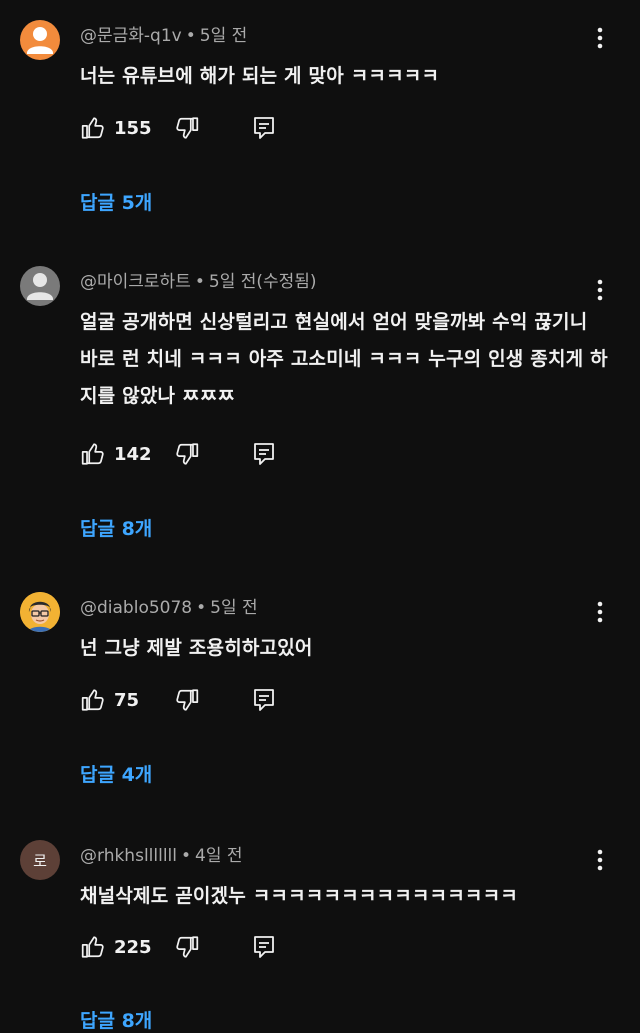  I want to click on cartoon-face-icon, so click(40, 612).